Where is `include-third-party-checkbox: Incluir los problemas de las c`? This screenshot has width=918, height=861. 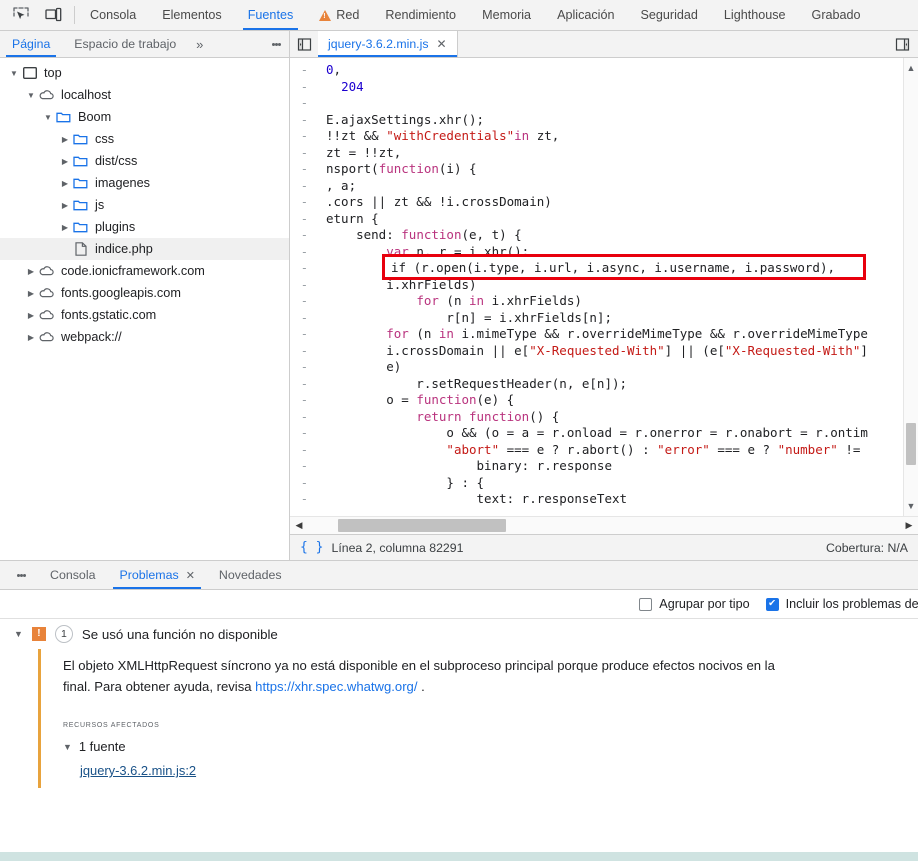 include-third-party-checkbox: Incluir los problemas de las c is located at coordinates (841, 604).